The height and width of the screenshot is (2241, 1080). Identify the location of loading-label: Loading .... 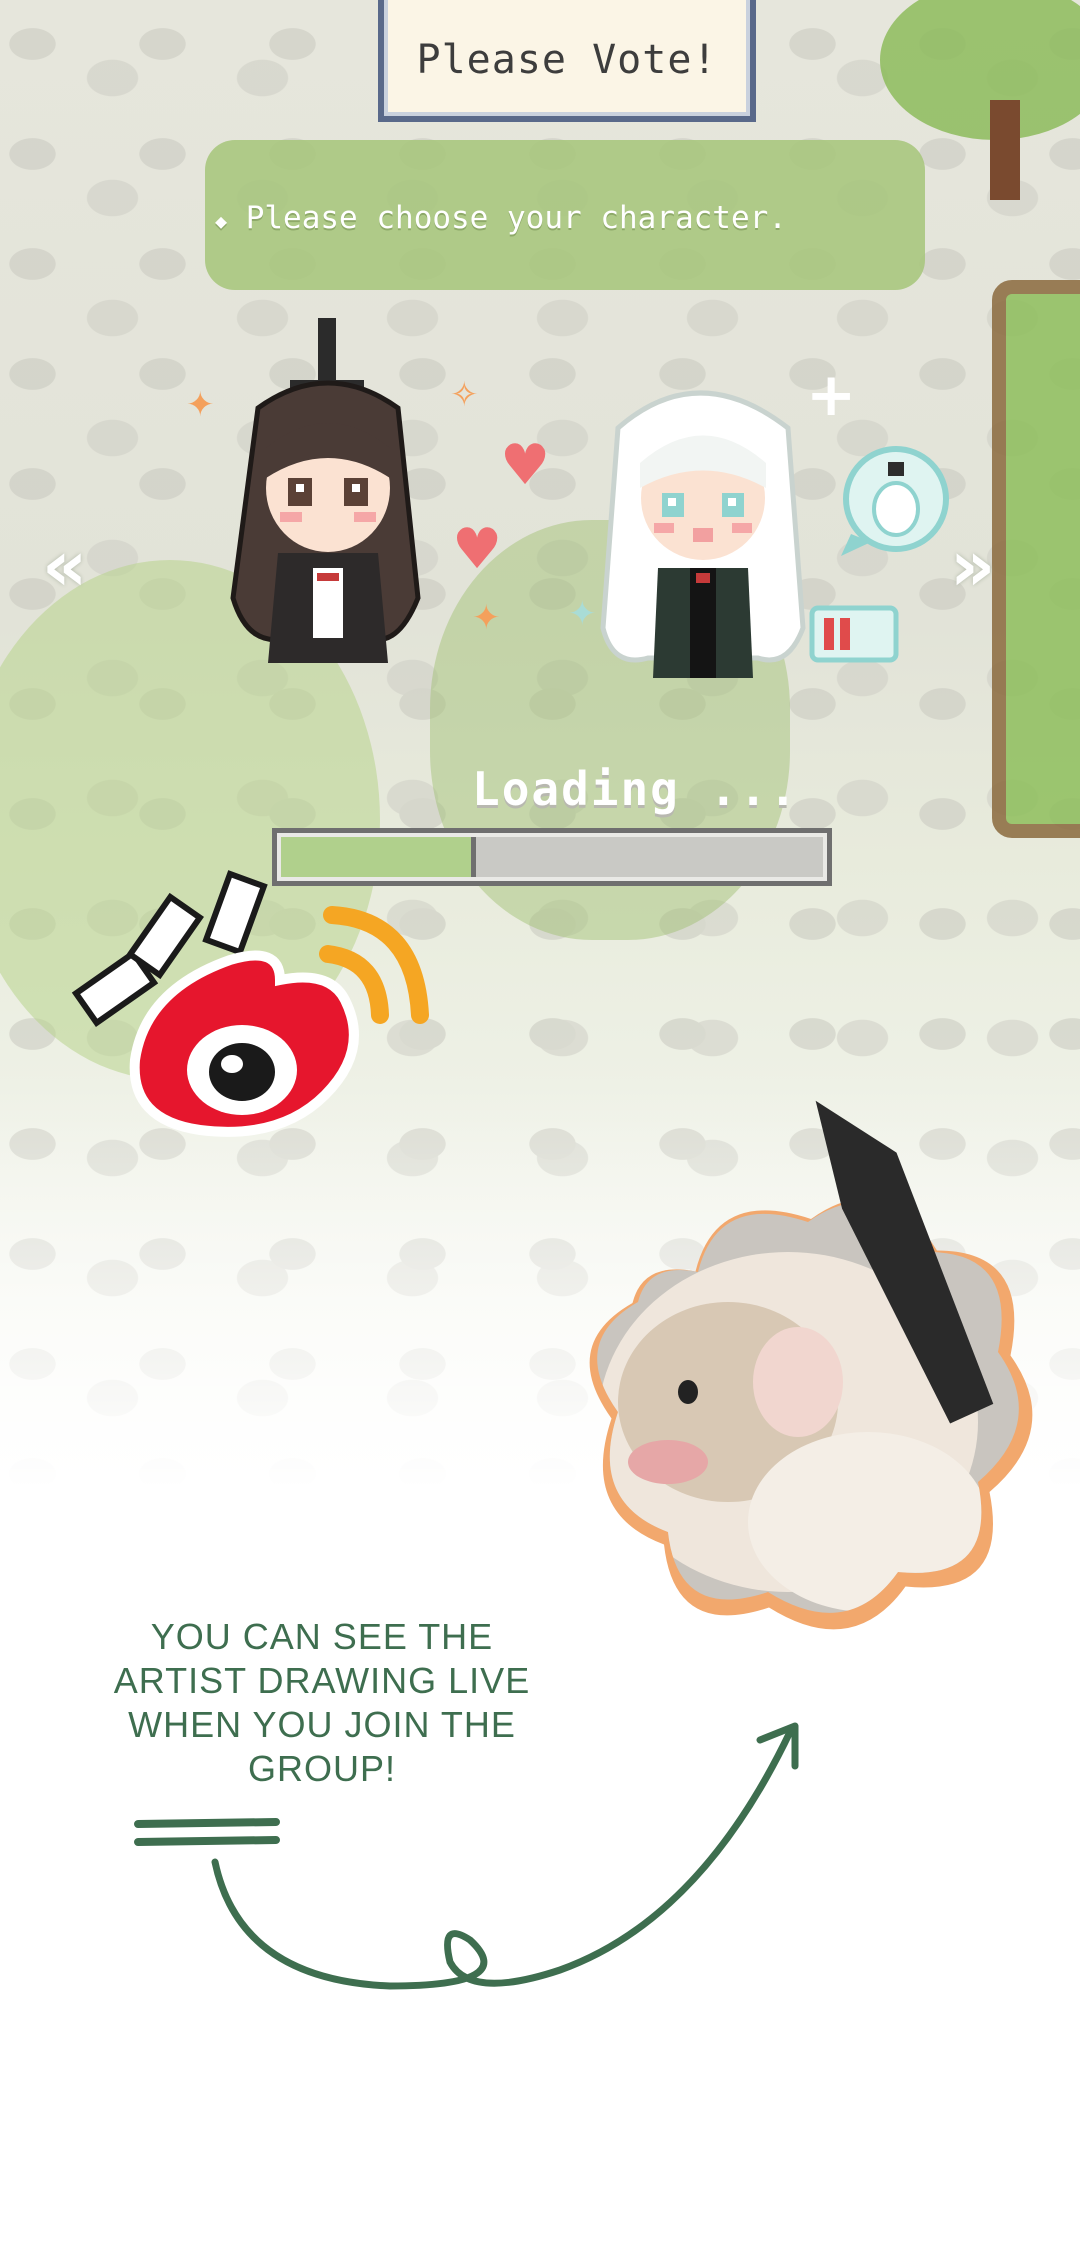
(635, 789).